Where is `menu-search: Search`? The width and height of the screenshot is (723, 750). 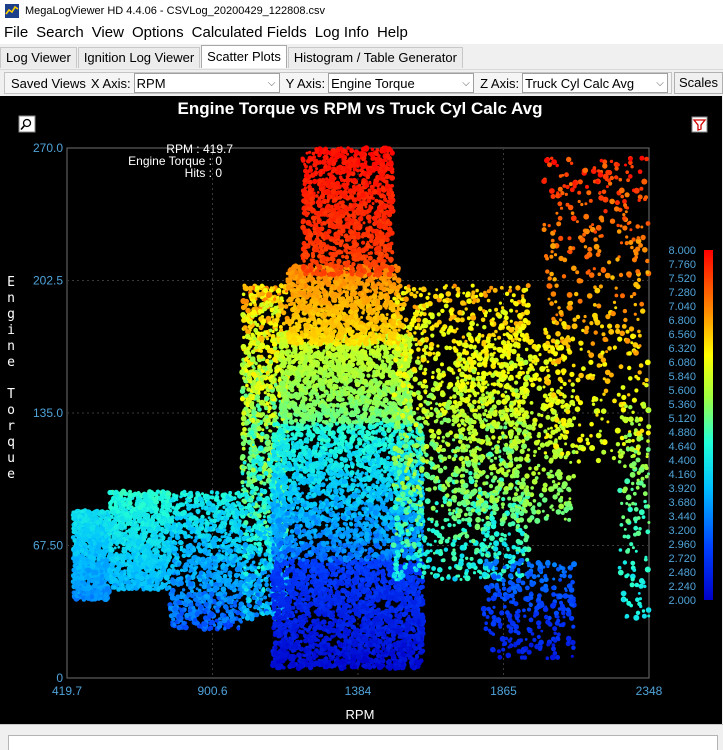 menu-search: Search is located at coordinates (60, 33).